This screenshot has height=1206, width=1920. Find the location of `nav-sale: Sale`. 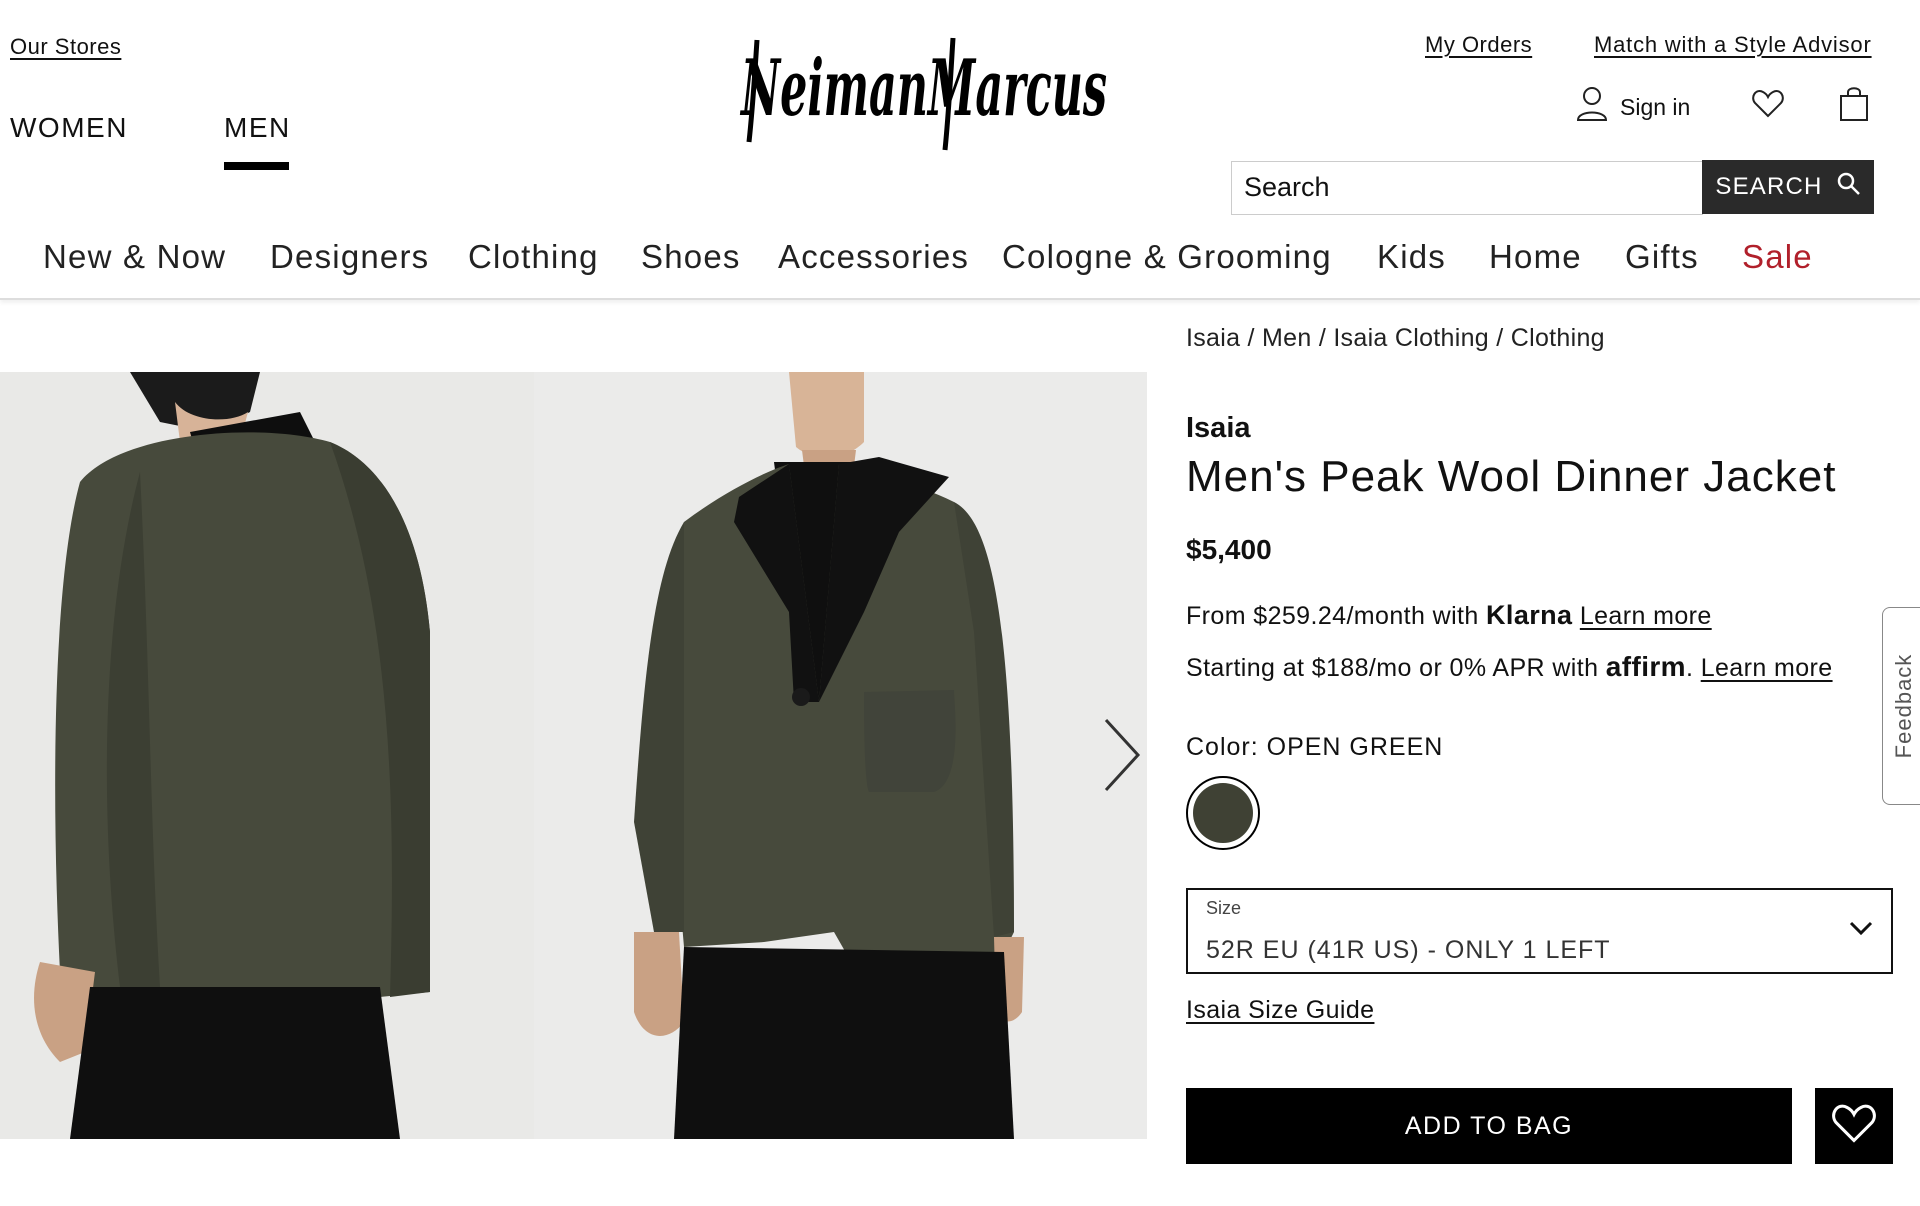

nav-sale: Sale is located at coordinates (1777, 257).